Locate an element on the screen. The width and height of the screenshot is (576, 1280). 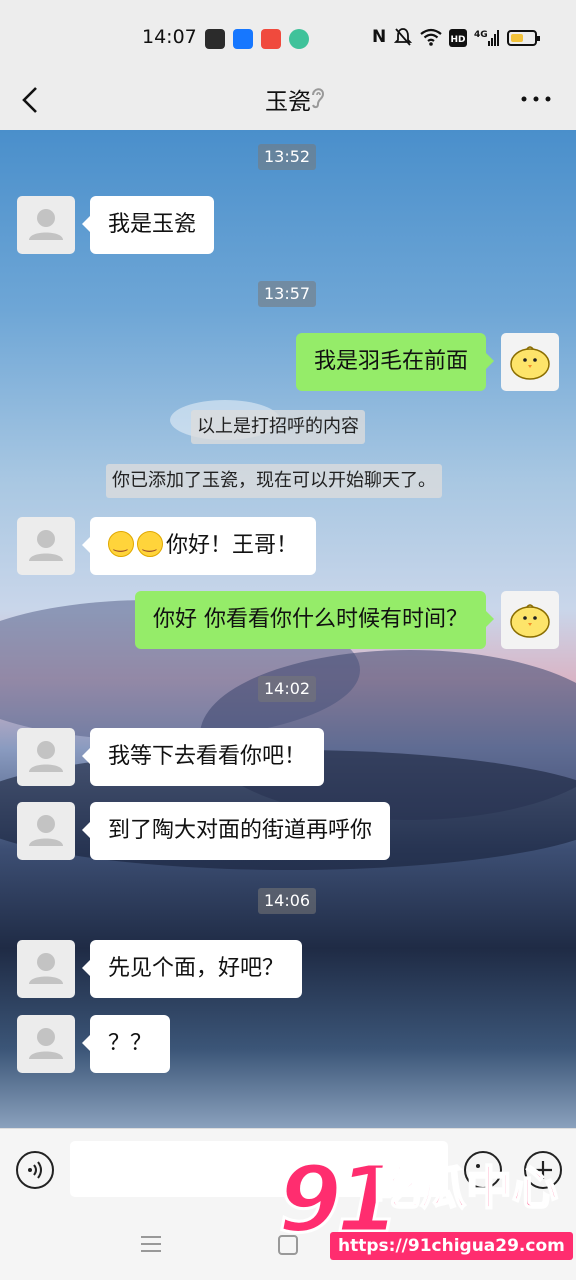
menu-icon is located at coordinates (151, 1244).